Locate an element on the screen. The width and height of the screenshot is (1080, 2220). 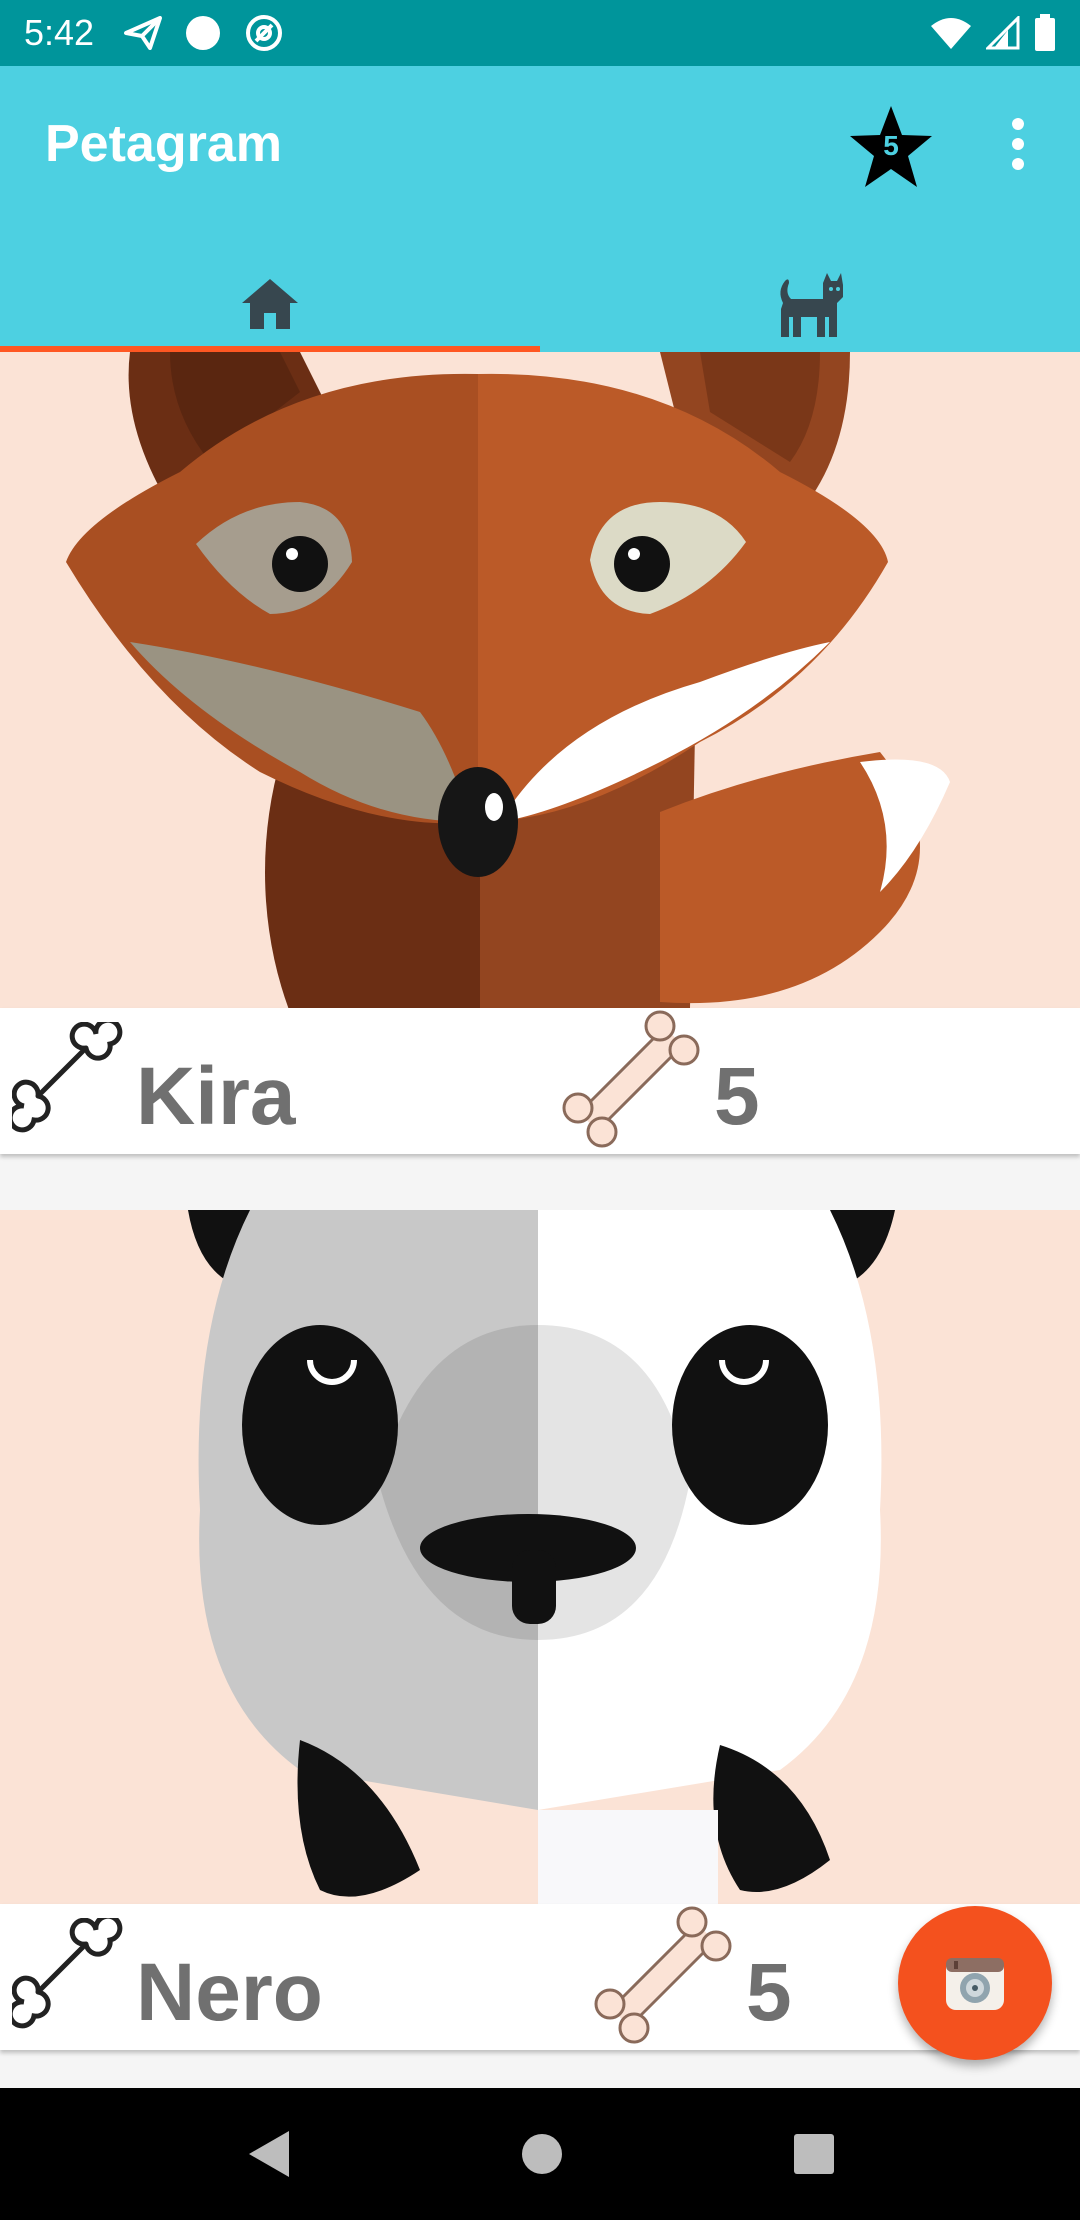
wifi-icon is located at coordinates (951, 33).